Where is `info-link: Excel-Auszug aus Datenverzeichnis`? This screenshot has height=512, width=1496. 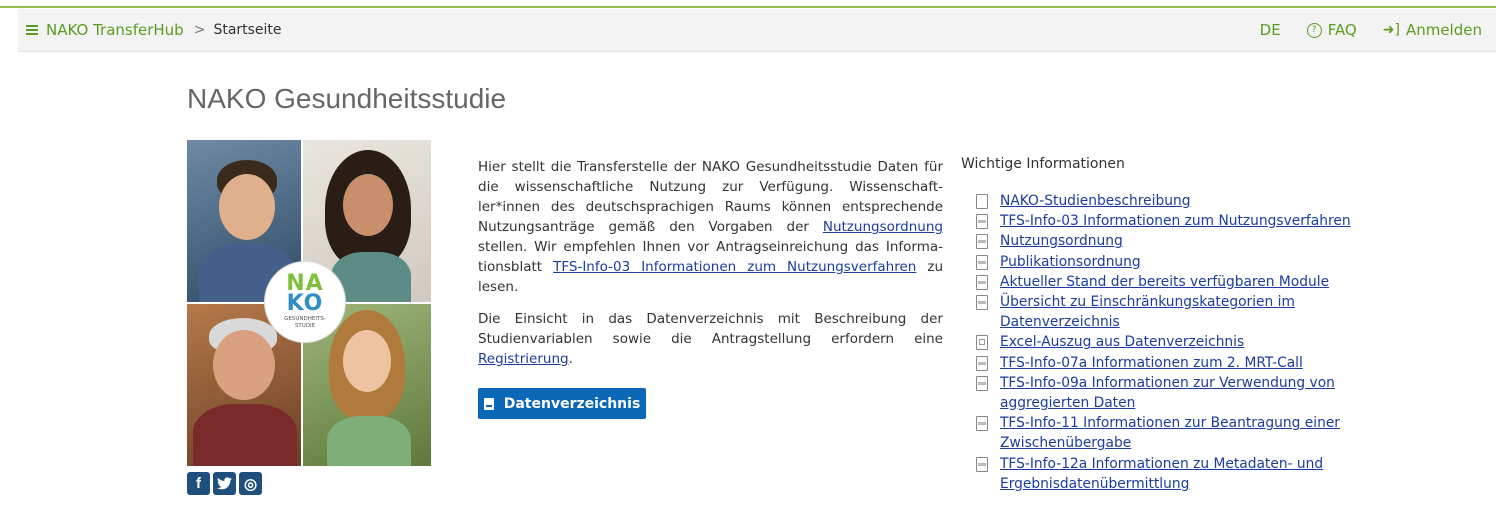 info-link: Excel-Auszug aus Datenverzeichnis is located at coordinates (1122, 342).